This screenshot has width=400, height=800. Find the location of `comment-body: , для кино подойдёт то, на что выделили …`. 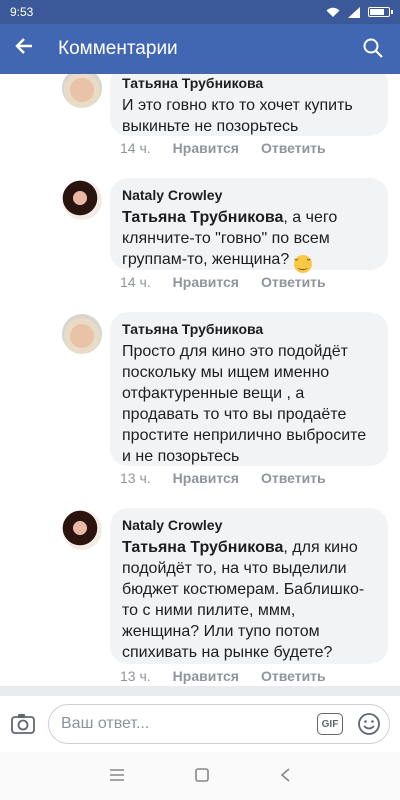

comment-body: , для кино подойдёт то, на что выделили … is located at coordinates (243, 600).